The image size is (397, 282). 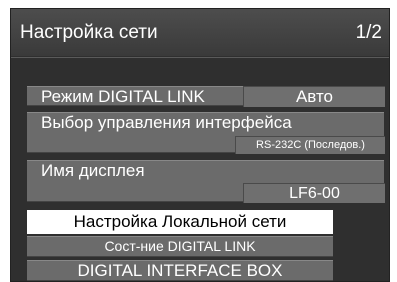 What do you see at coordinates (180, 222) in the screenshot?
I see `menu-item-lan-setup: Настройка Локальной сети` at bounding box center [180, 222].